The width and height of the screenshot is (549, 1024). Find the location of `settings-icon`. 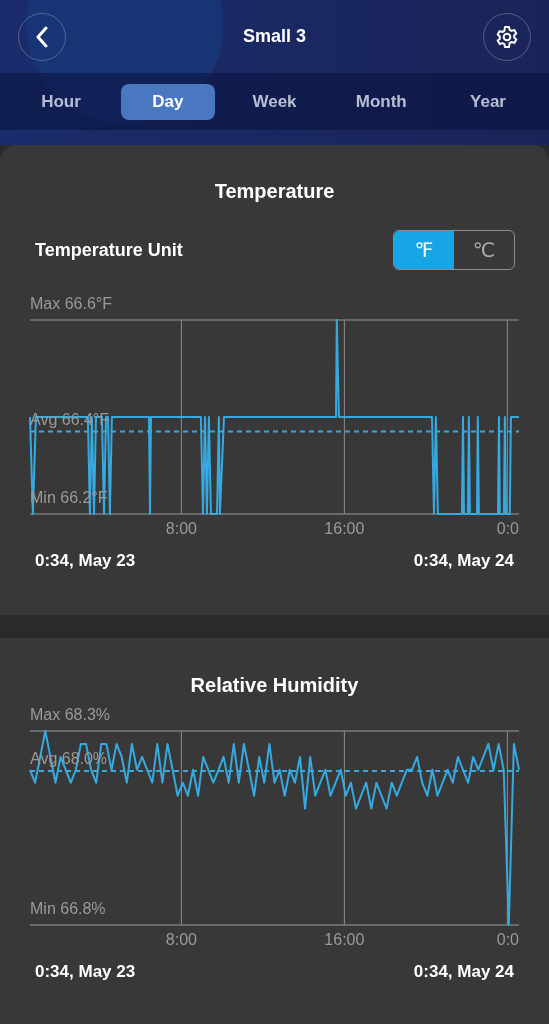

settings-icon is located at coordinates (507, 36).